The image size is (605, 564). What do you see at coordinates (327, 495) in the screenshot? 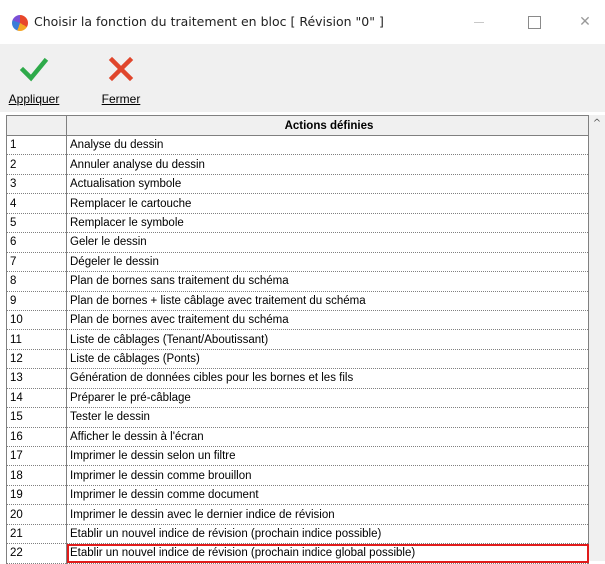
I see `row-action: Imprimer le dessin comme document` at bounding box center [327, 495].